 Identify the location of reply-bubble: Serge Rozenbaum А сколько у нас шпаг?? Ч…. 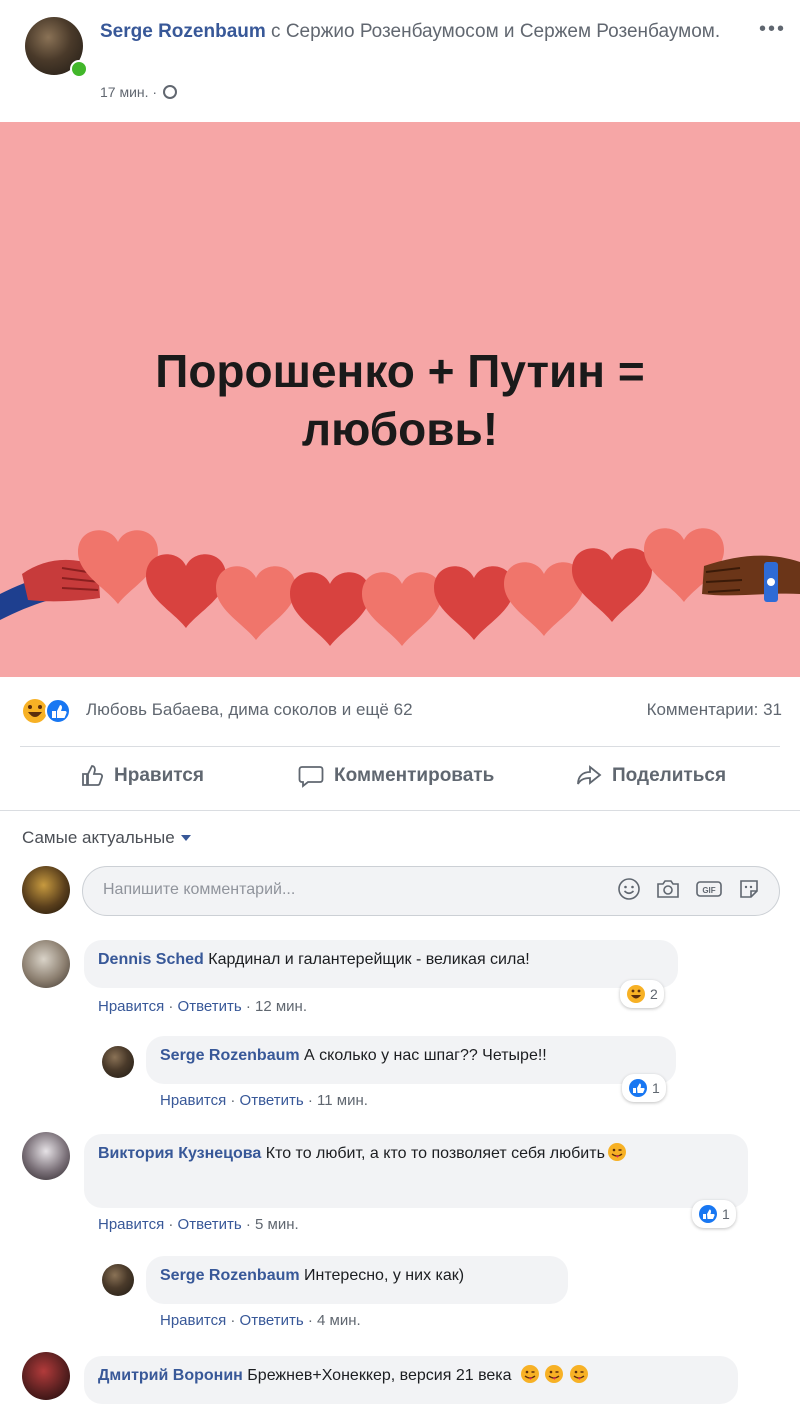
(411, 1060).